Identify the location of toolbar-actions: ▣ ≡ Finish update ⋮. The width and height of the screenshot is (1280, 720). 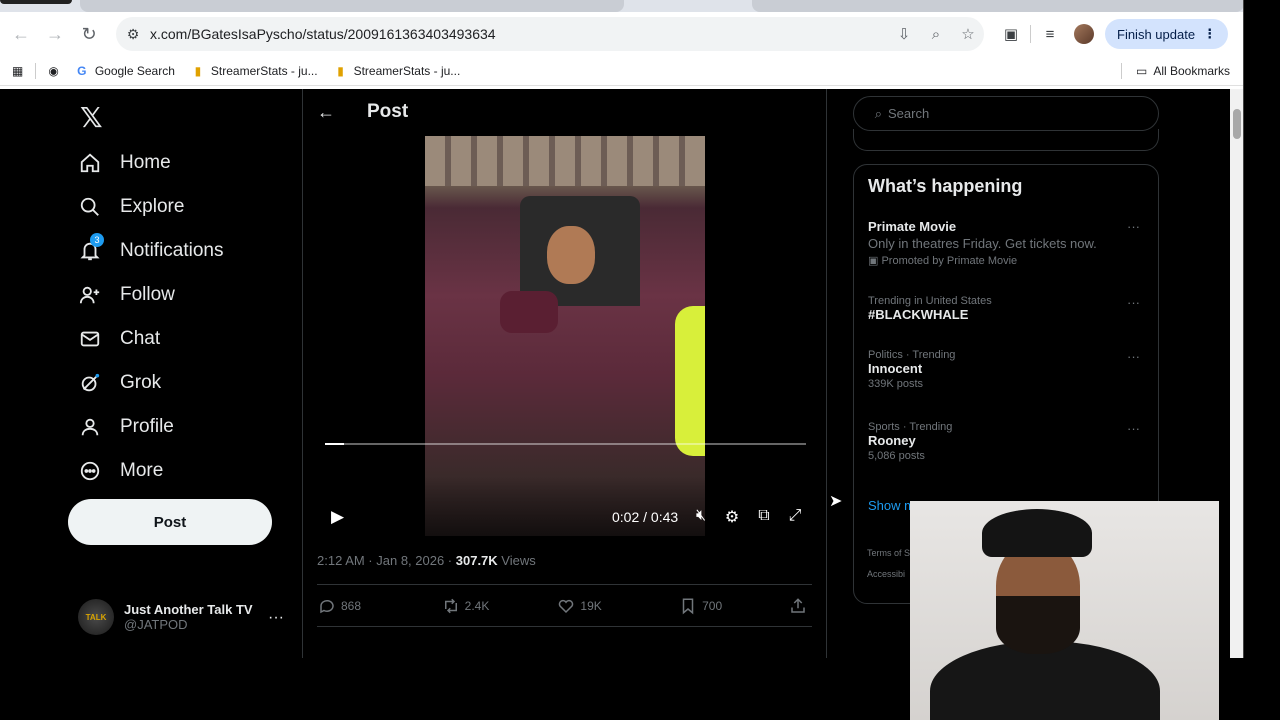
(1111, 34).